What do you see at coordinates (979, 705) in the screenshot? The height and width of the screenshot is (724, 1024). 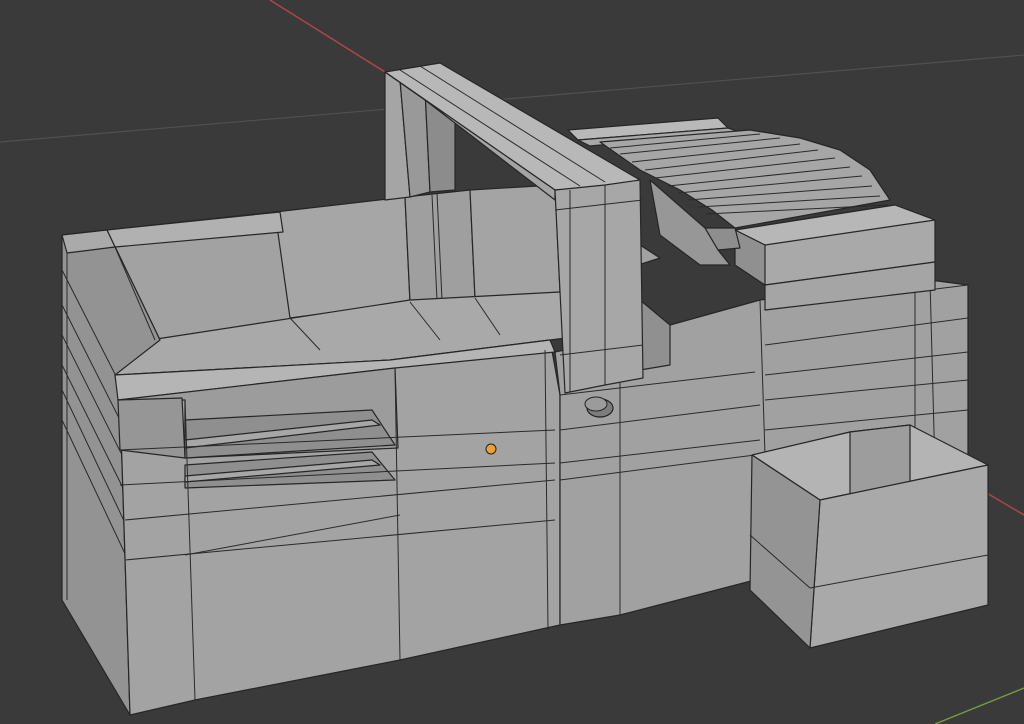 I see `axis-y-line` at bounding box center [979, 705].